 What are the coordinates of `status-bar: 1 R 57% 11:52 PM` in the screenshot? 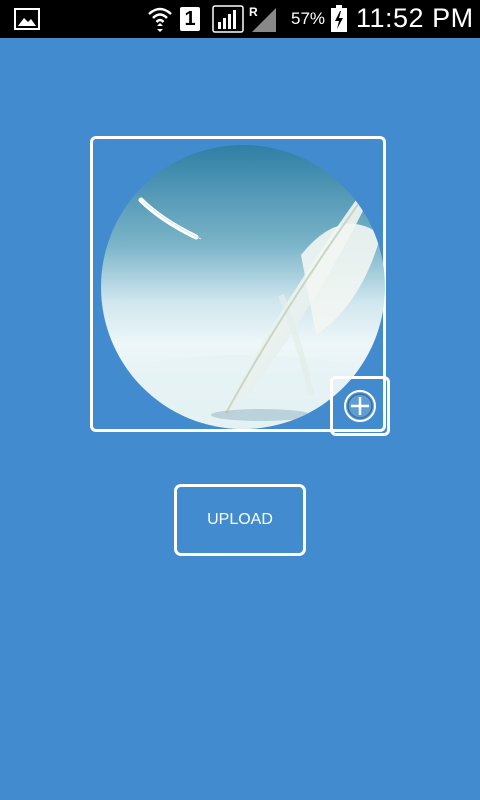 It's located at (240, 19).